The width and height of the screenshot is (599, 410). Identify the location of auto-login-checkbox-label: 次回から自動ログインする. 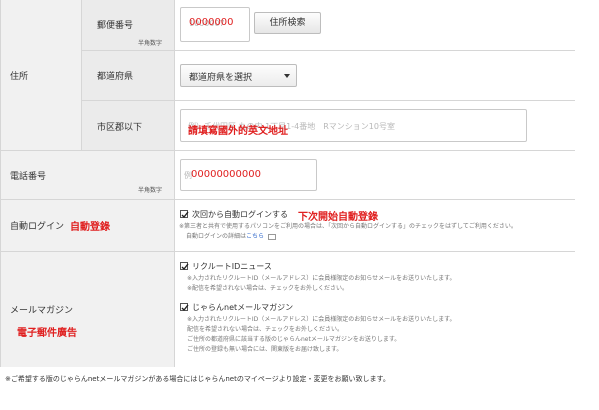
(240, 214).